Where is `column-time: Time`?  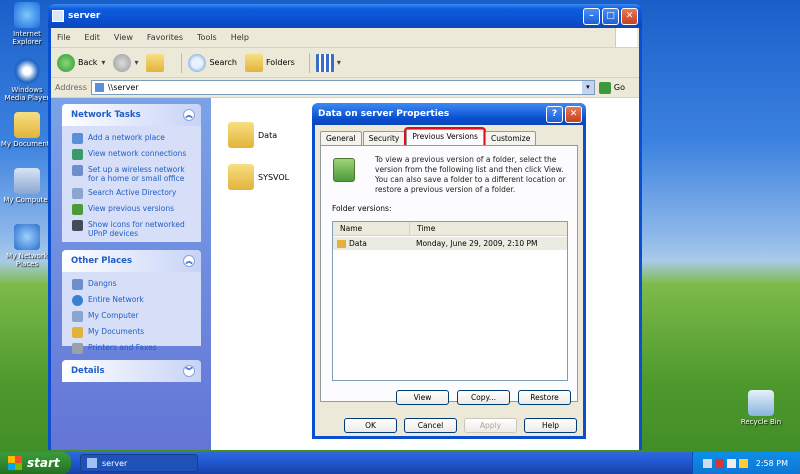 column-time: Time is located at coordinates (488, 228).